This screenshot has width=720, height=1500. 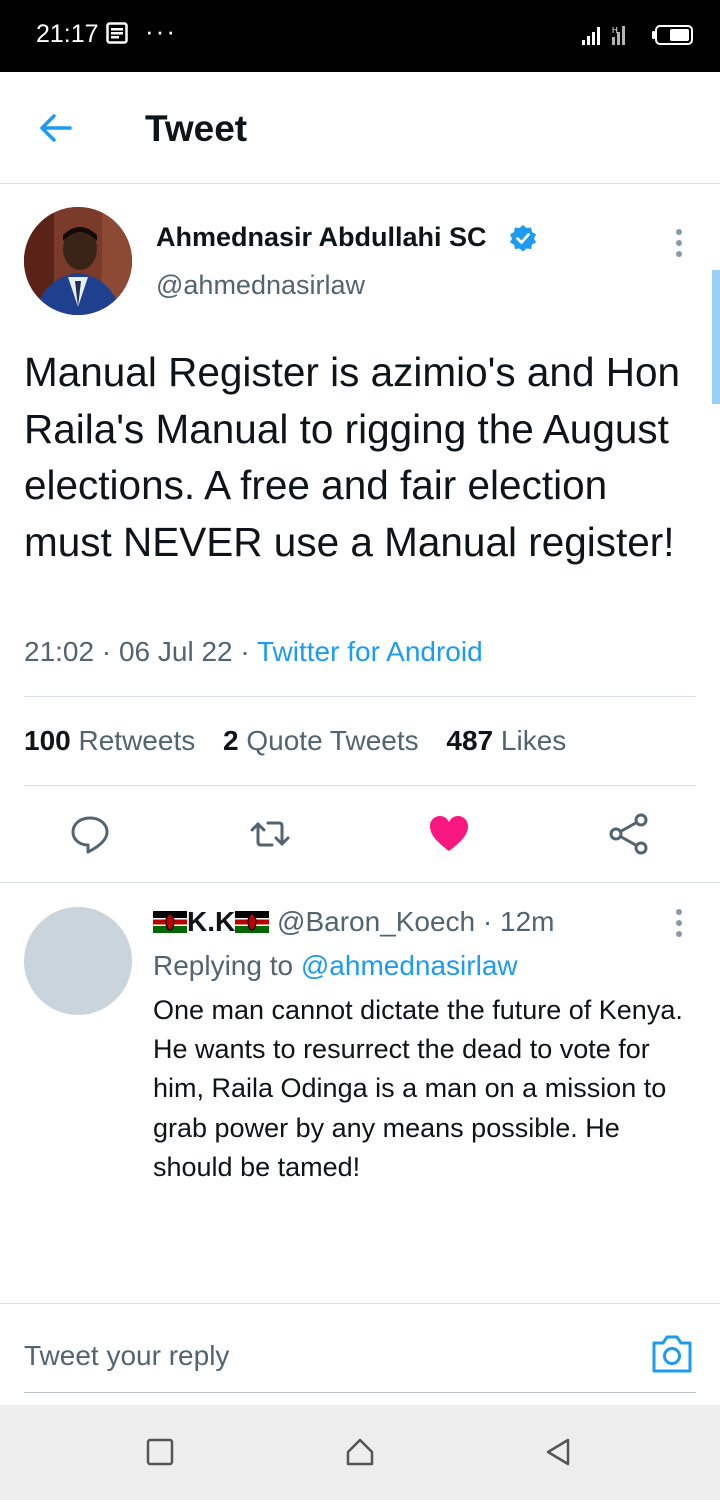 I want to click on back-nav-icon, so click(x=558, y=1452).